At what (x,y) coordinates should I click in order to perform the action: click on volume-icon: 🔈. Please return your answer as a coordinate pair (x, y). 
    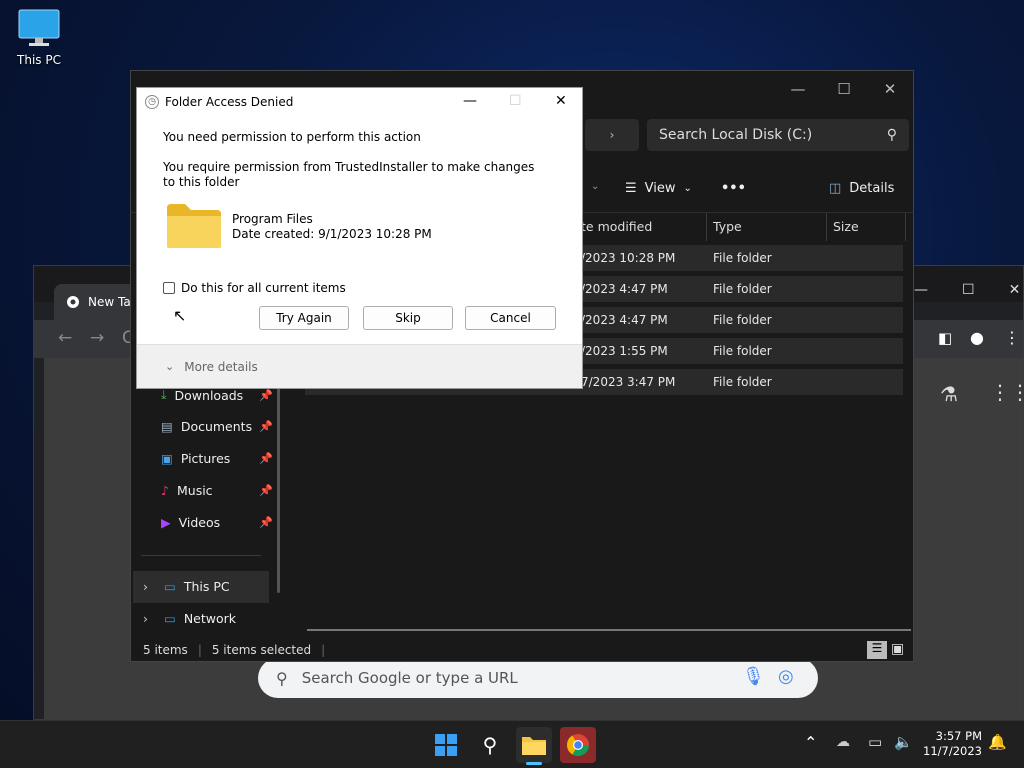
    Looking at the image, I should click on (903, 742).